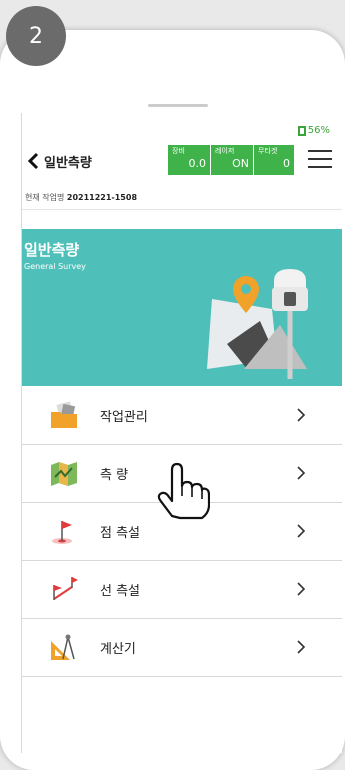 This screenshot has width=345, height=770. What do you see at coordinates (62, 532) in the screenshot?
I see `flag-icon` at bounding box center [62, 532].